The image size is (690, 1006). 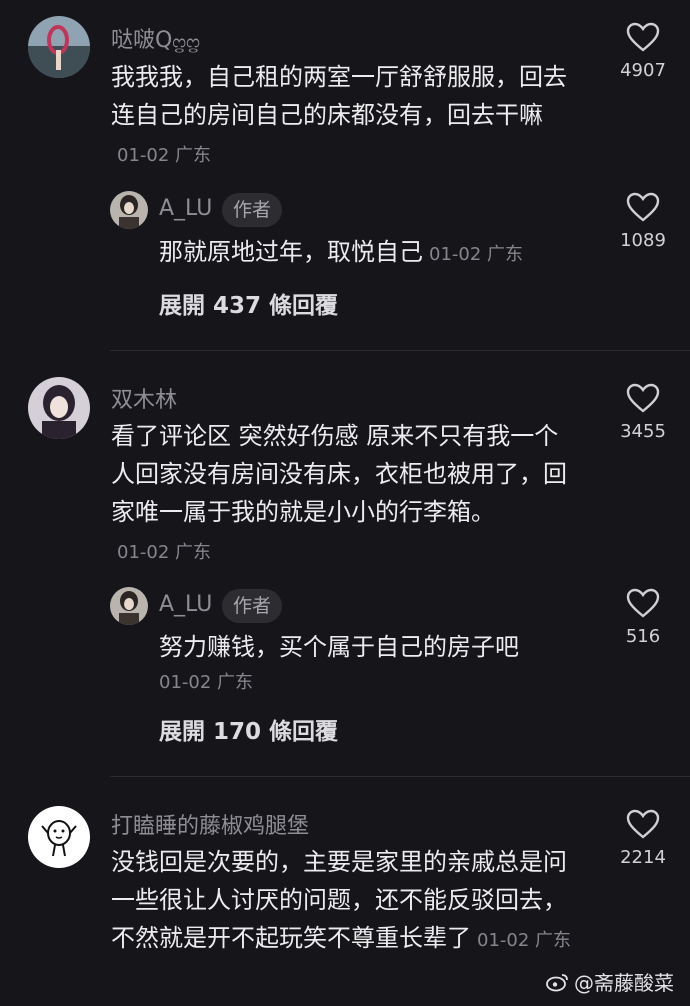 I want to click on like-button: 1089, so click(x=643, y=221).